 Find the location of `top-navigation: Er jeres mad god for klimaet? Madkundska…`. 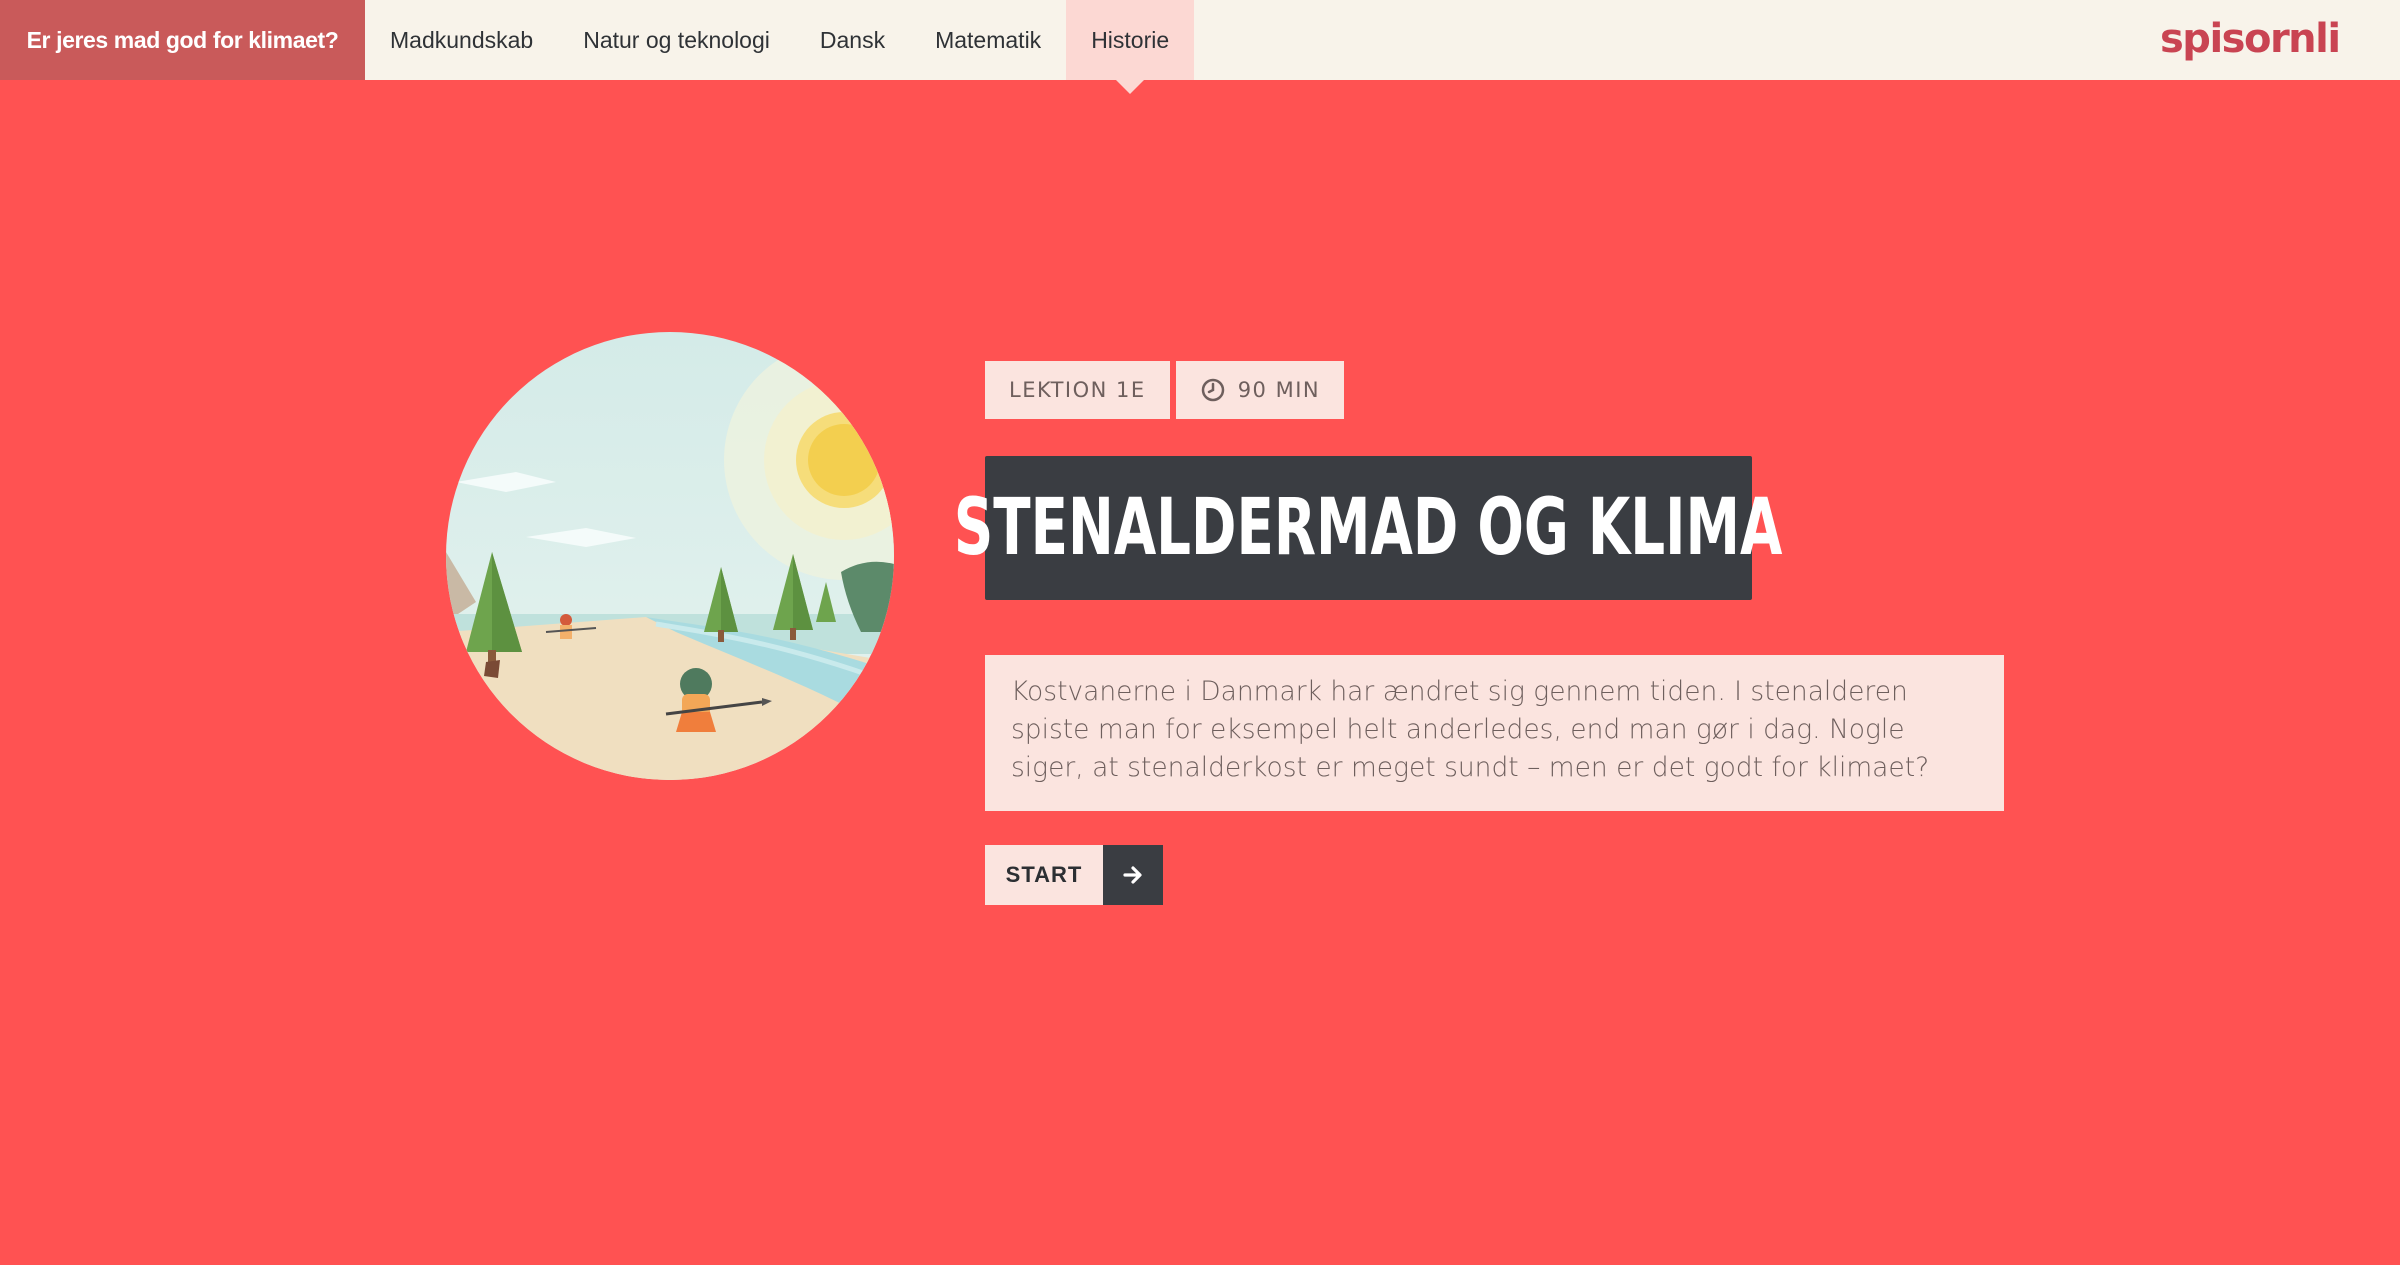

top-navigation: Er jeres mad god for klimaet? Madkundska… is located at coordinates (1200, 47).